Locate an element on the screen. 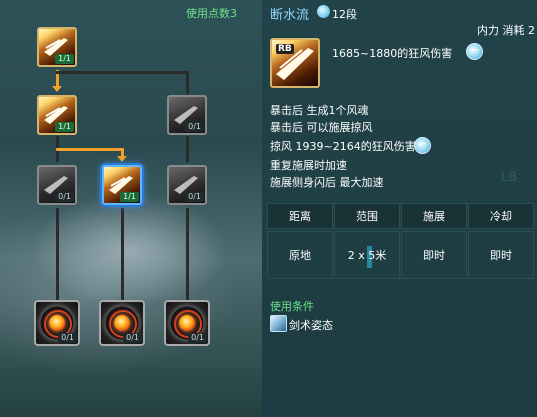 This screenshot has height=417, width=537. conditions-title: 使用条件 is located at coordinates (292, 306).